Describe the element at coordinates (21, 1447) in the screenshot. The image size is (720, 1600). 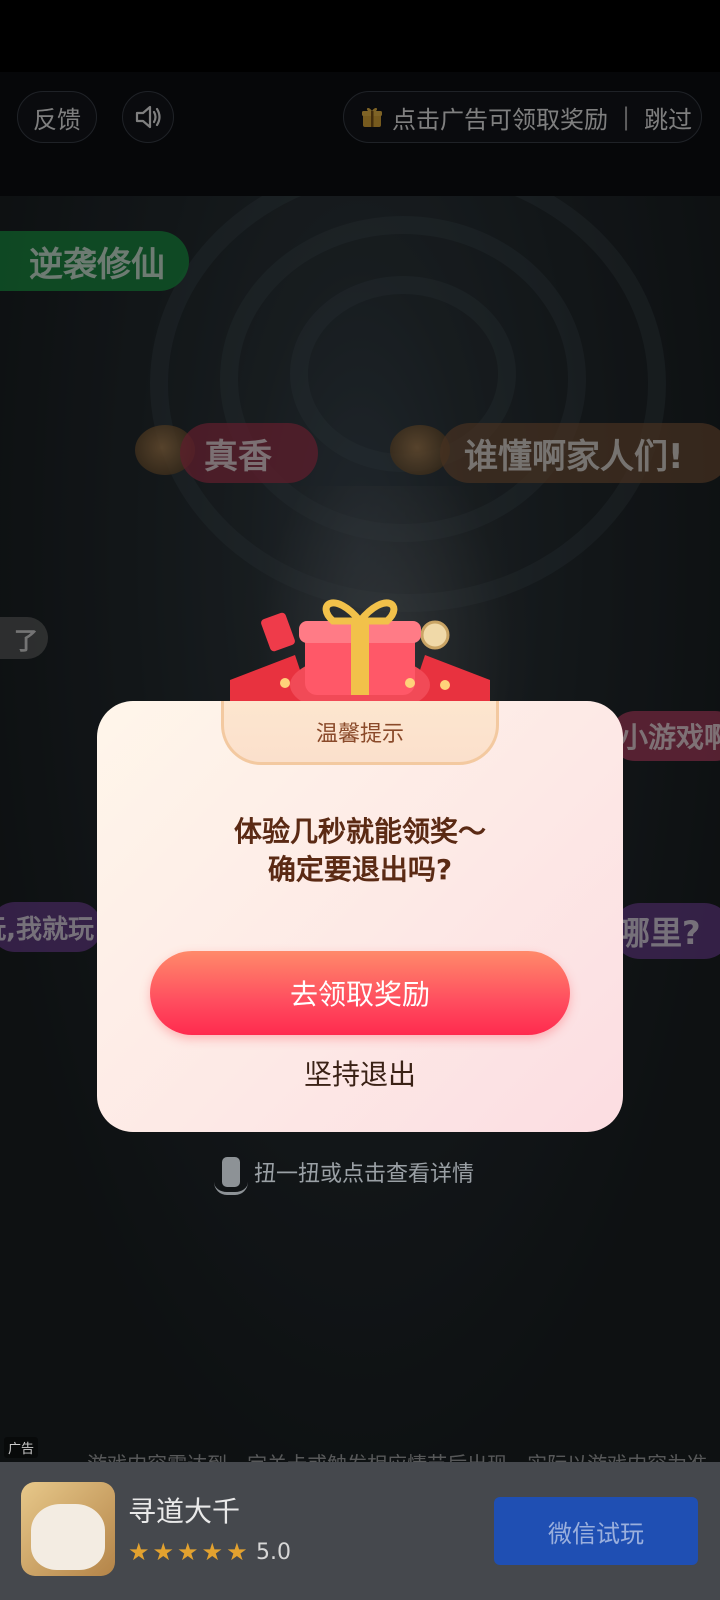
I see `ad-badge: 广告` at that location.